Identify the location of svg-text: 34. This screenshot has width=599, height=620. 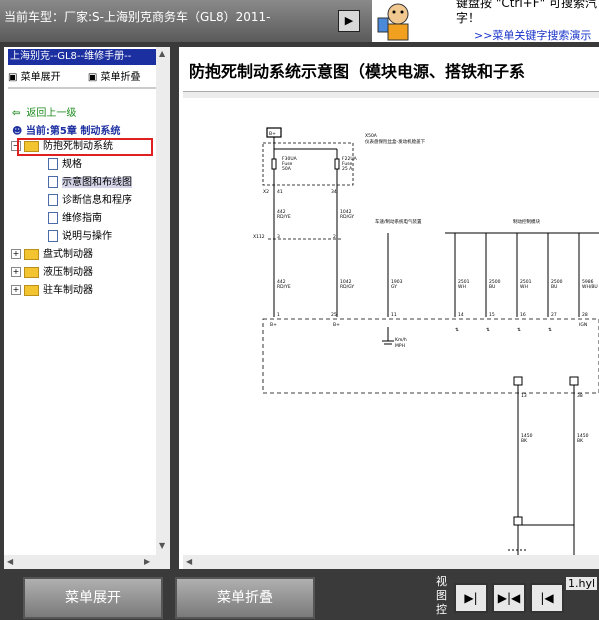
(334, 192).